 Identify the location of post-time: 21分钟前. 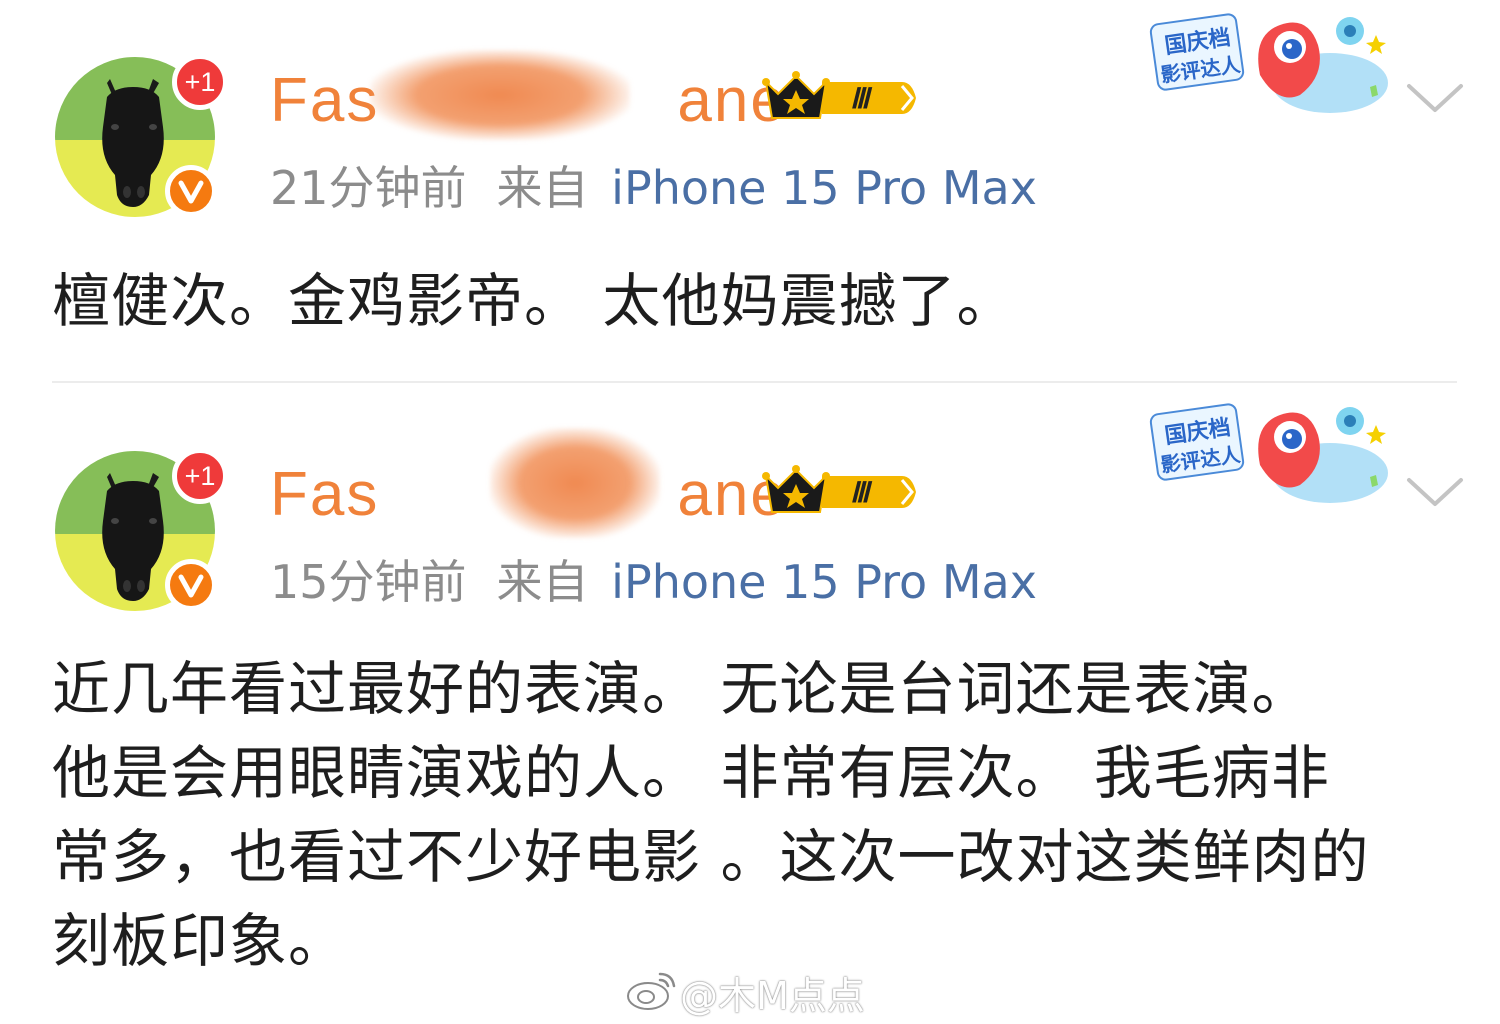
(368, 188).